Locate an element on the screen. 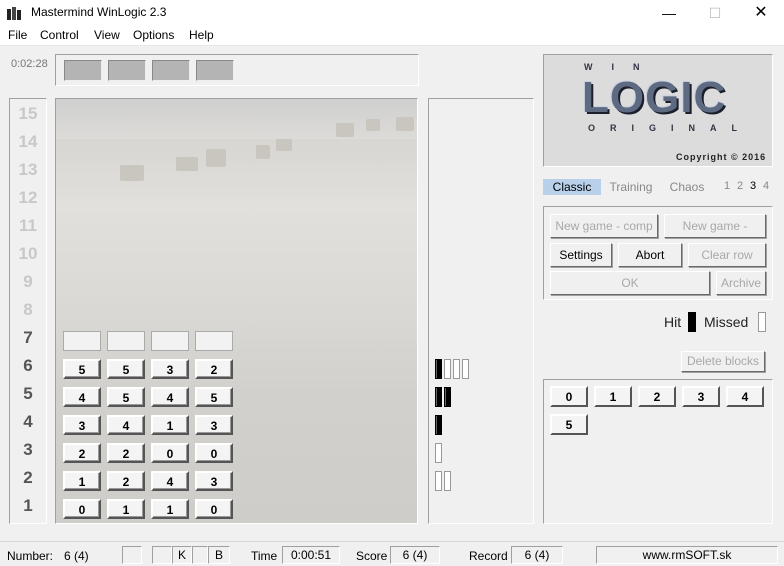  menu-file: File is located at coordinates (17, 35).